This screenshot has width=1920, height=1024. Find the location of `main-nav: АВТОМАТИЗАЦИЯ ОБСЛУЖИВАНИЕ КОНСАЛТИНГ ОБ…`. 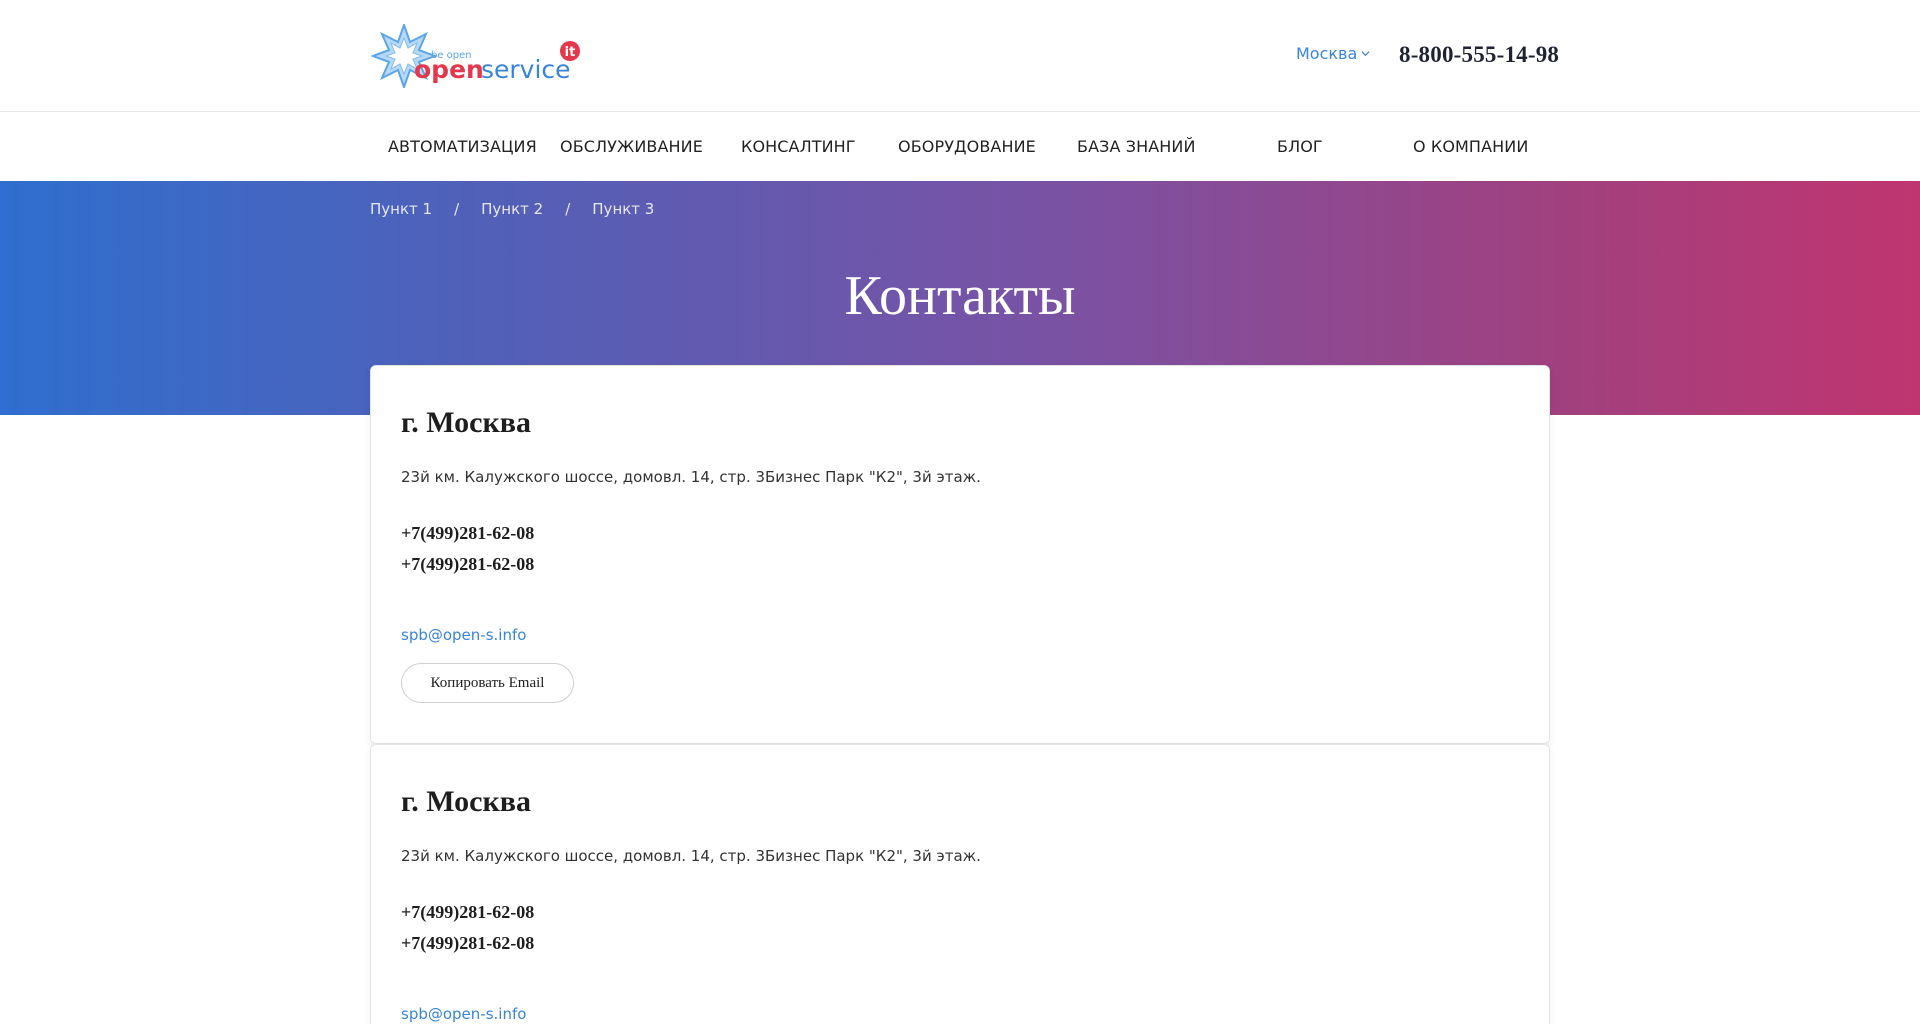

main-nav: АВТОМАТИЗАЦИЯ ОБСЛУЖИВАНИЕ КОНСАЛТИНГ ОБ… is located at coordinates (960, 147).